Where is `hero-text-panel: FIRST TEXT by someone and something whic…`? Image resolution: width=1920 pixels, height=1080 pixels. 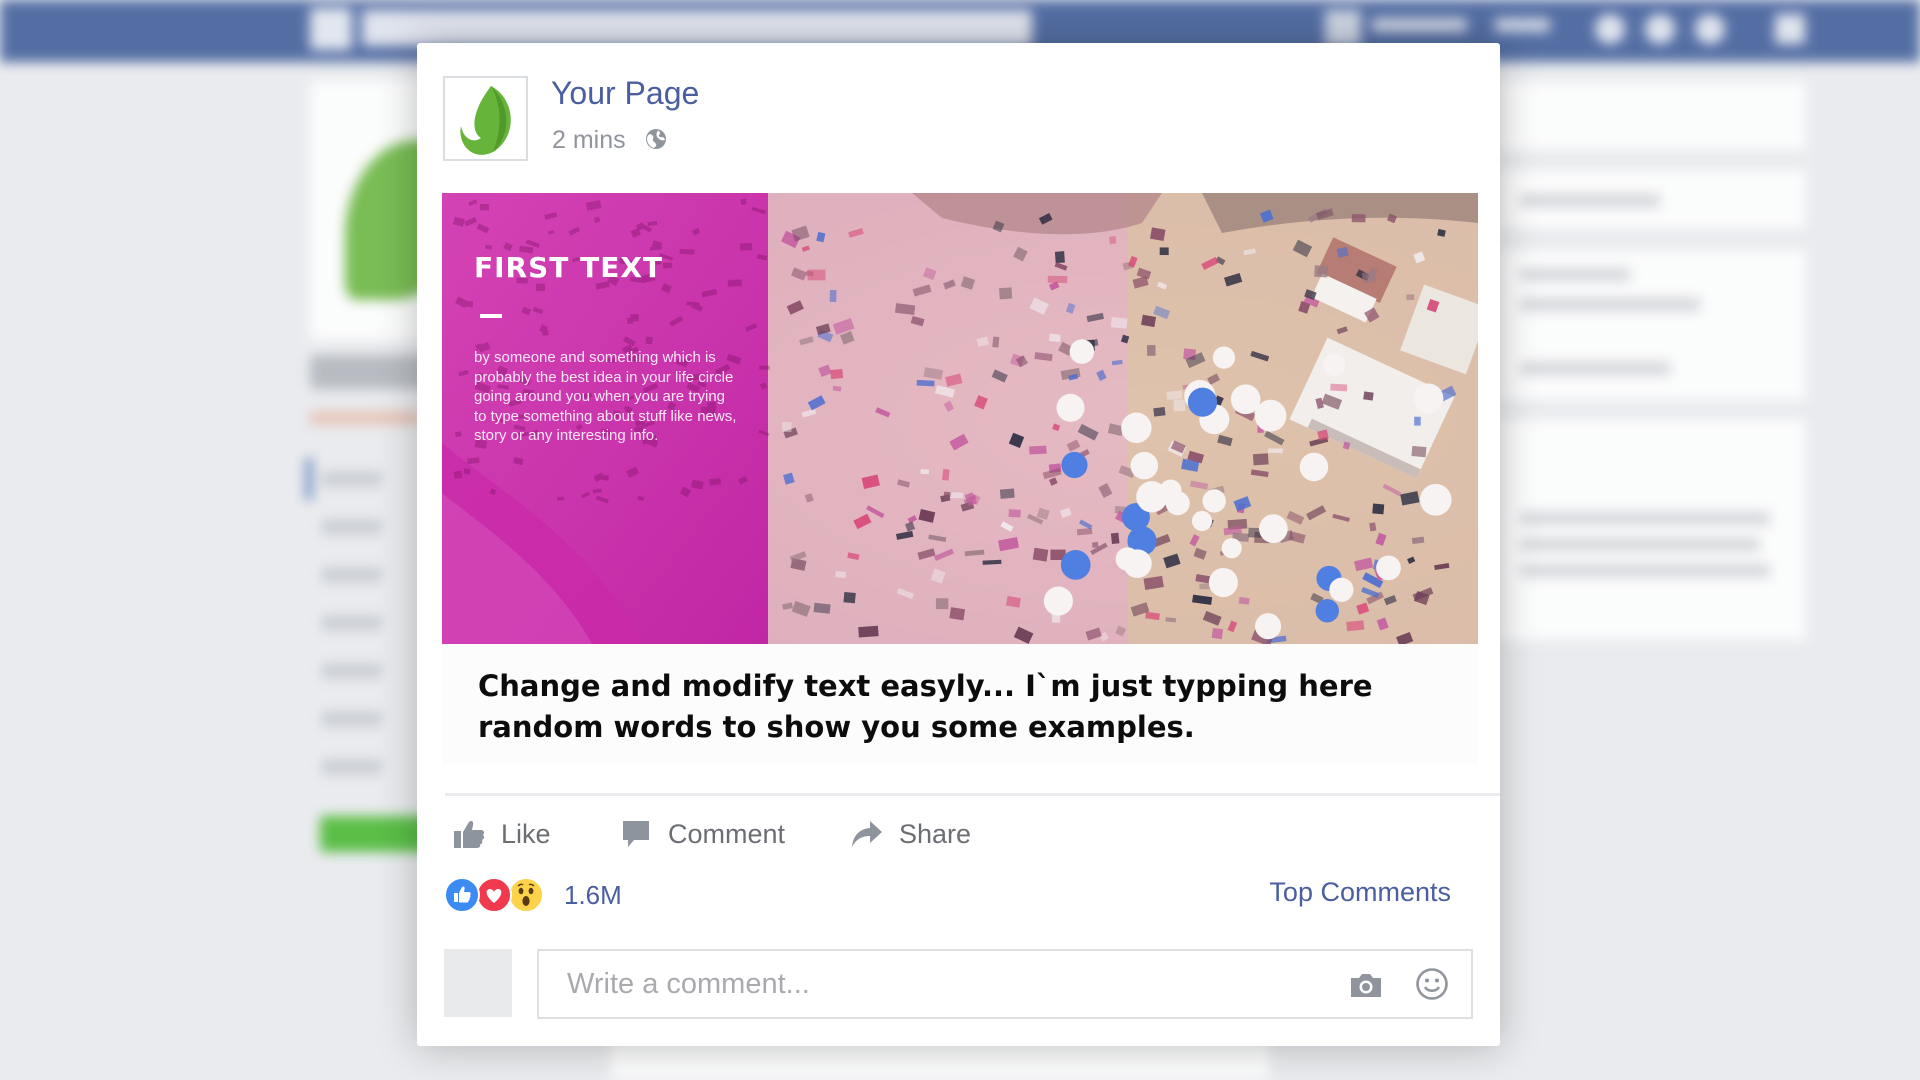 hero-text-panel: FIRST TEXT by someone and something whic… is located at coordinates (605, 418).